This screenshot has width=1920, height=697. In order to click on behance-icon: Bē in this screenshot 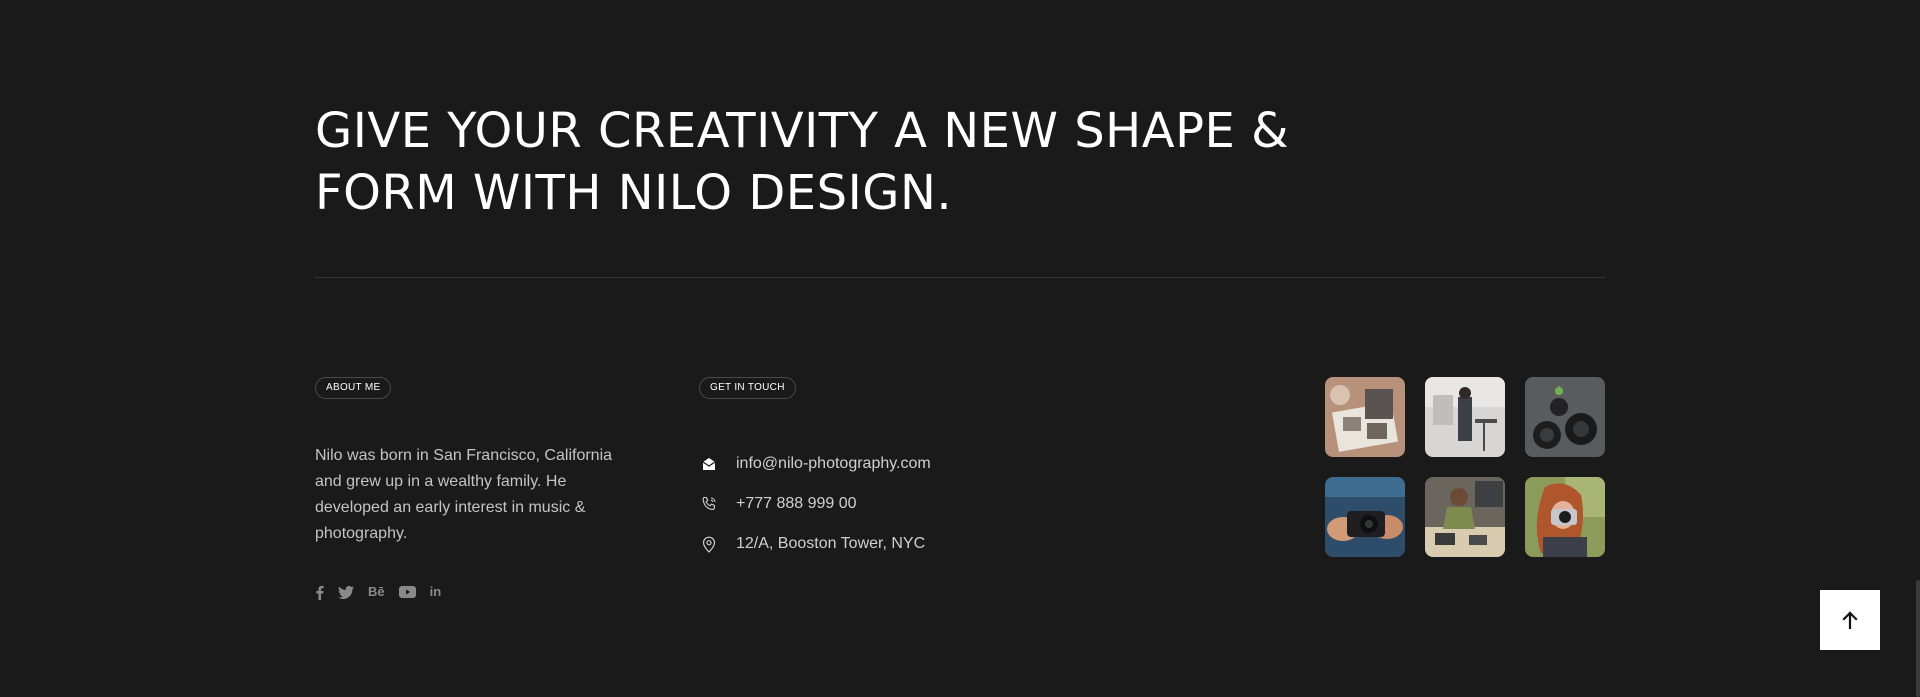, I will do `click(376, 592)`.